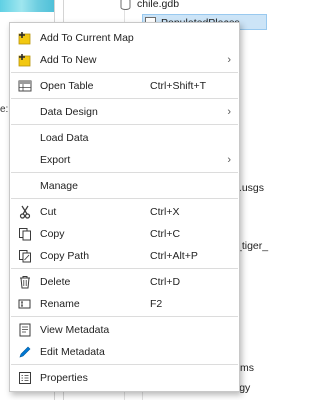 This screenshot has width=320, height=400. Describe the element at coordinates (25, 352) in the screenshot. I see `edit-metadata-icon` at that location.